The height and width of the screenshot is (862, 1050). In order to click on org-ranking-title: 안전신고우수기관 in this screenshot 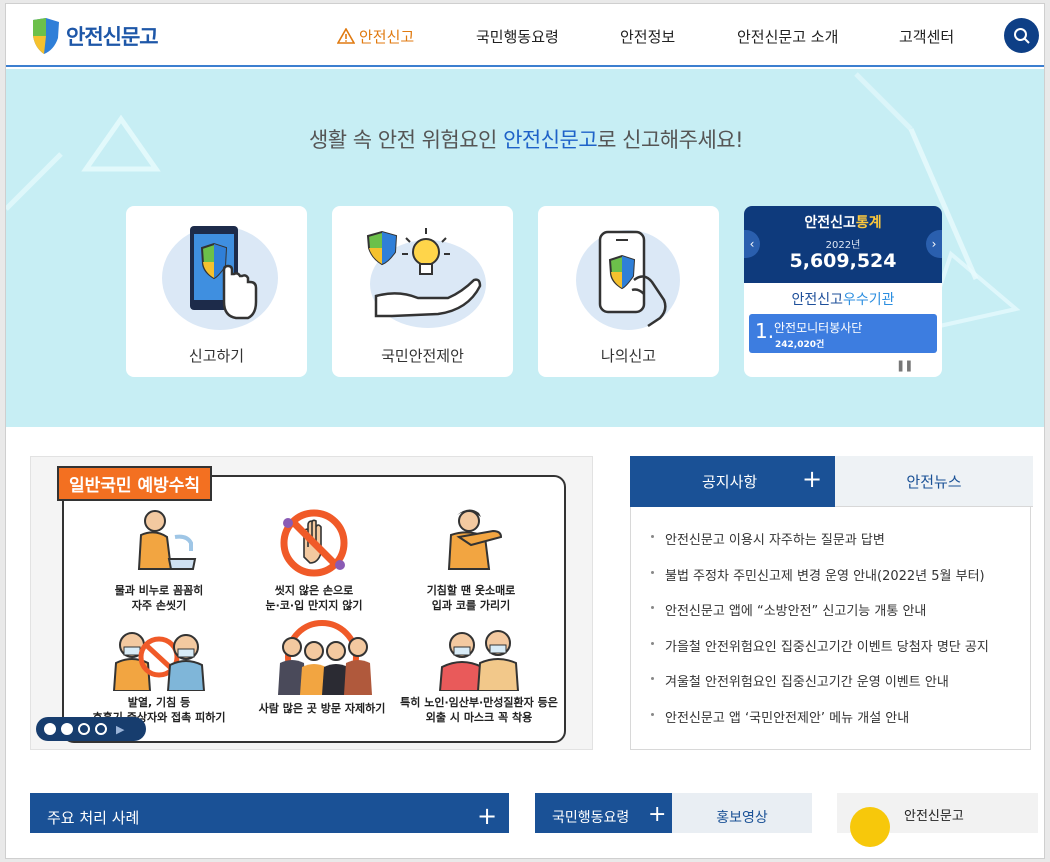, I will do `click(843, 299)`.